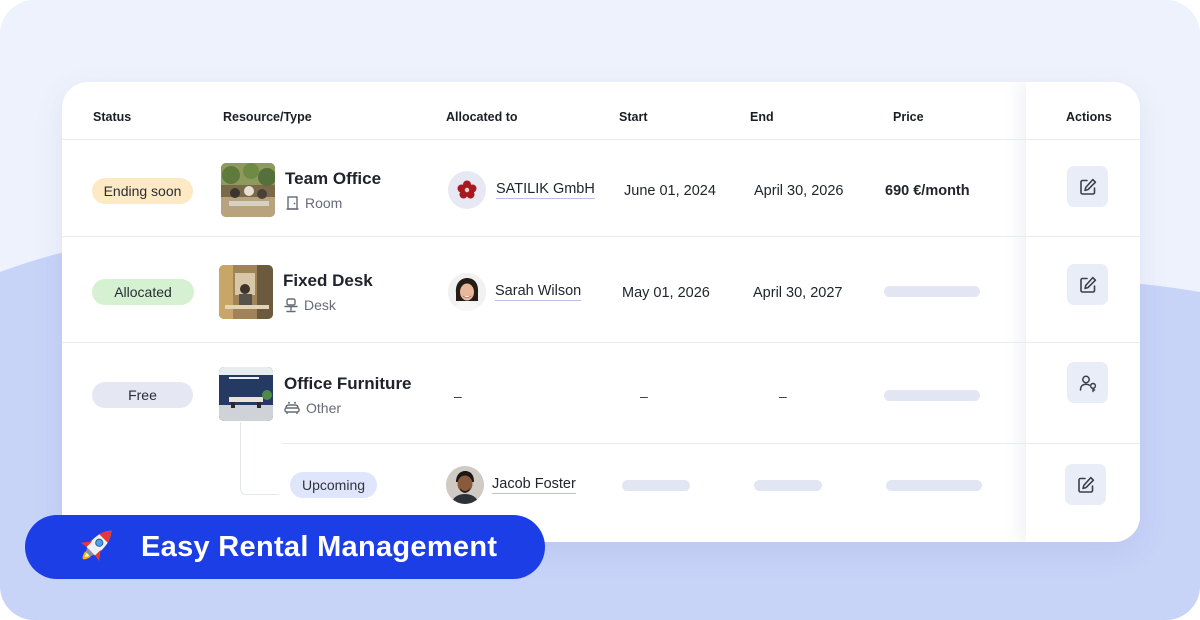 The width and height of the screenshot is (1200, 620). Describe the element at coordinates (142, 395) in the screenshot. I see `status-badge: Free` at that location.